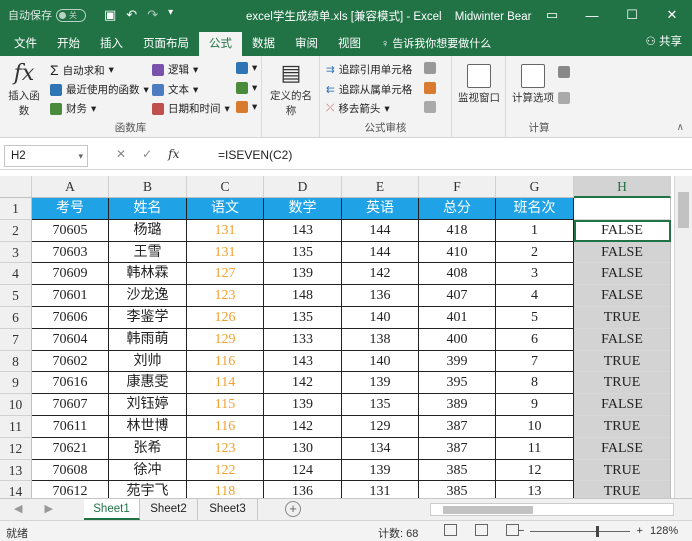 Image resolution: width=692 pixels, height=541 pixels. Describe the element at coordinates (70, 361) in the screenshot. I see `table-cell: 70602` at that location.